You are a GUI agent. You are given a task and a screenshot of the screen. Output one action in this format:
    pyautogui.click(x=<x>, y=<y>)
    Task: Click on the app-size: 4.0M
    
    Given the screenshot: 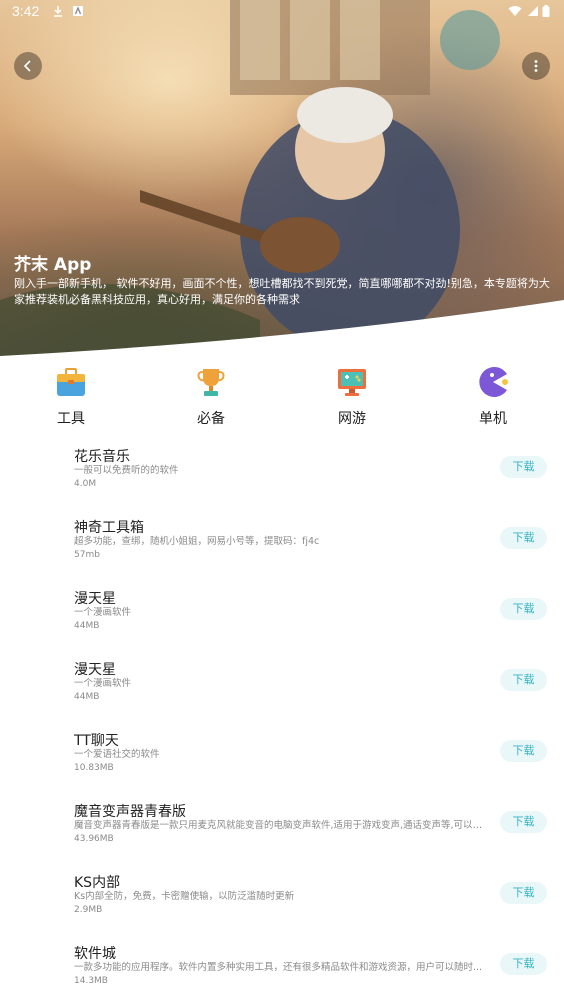 What is the action you would take?
    pyautogui.click(x=85, y=484)
    